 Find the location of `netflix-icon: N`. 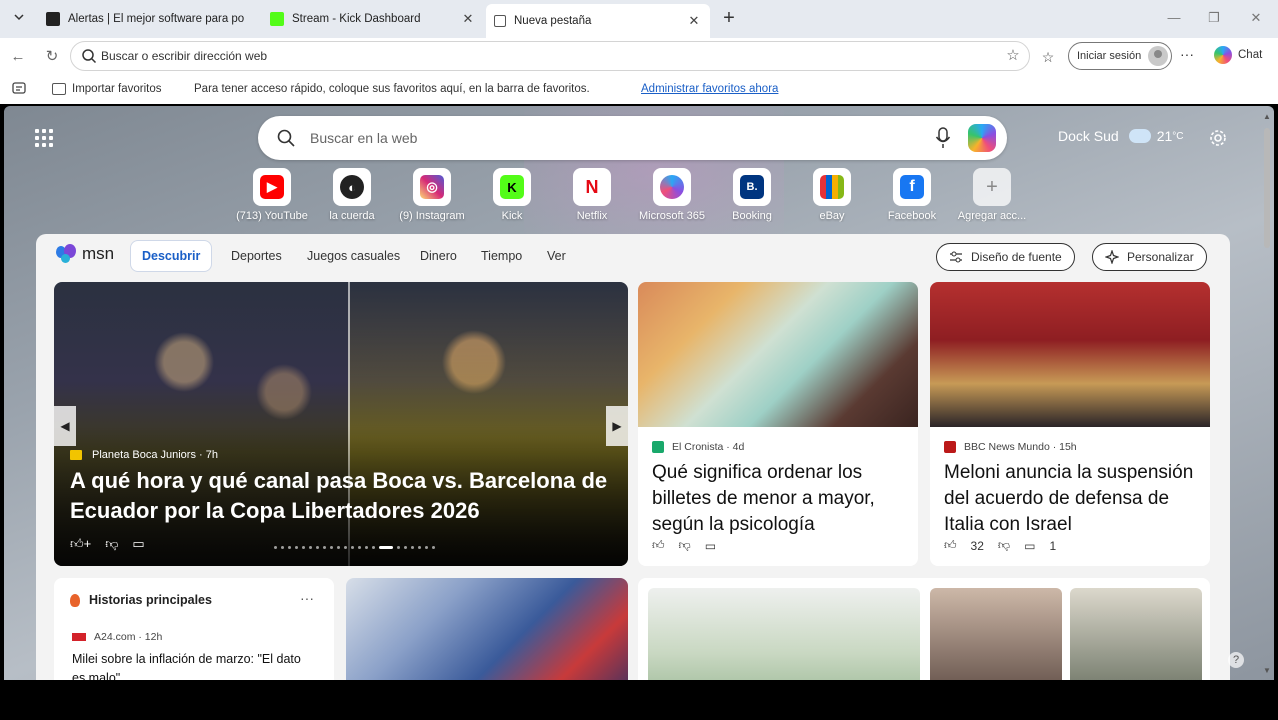

netflix-icon: N is located at coordinates (592, 187).